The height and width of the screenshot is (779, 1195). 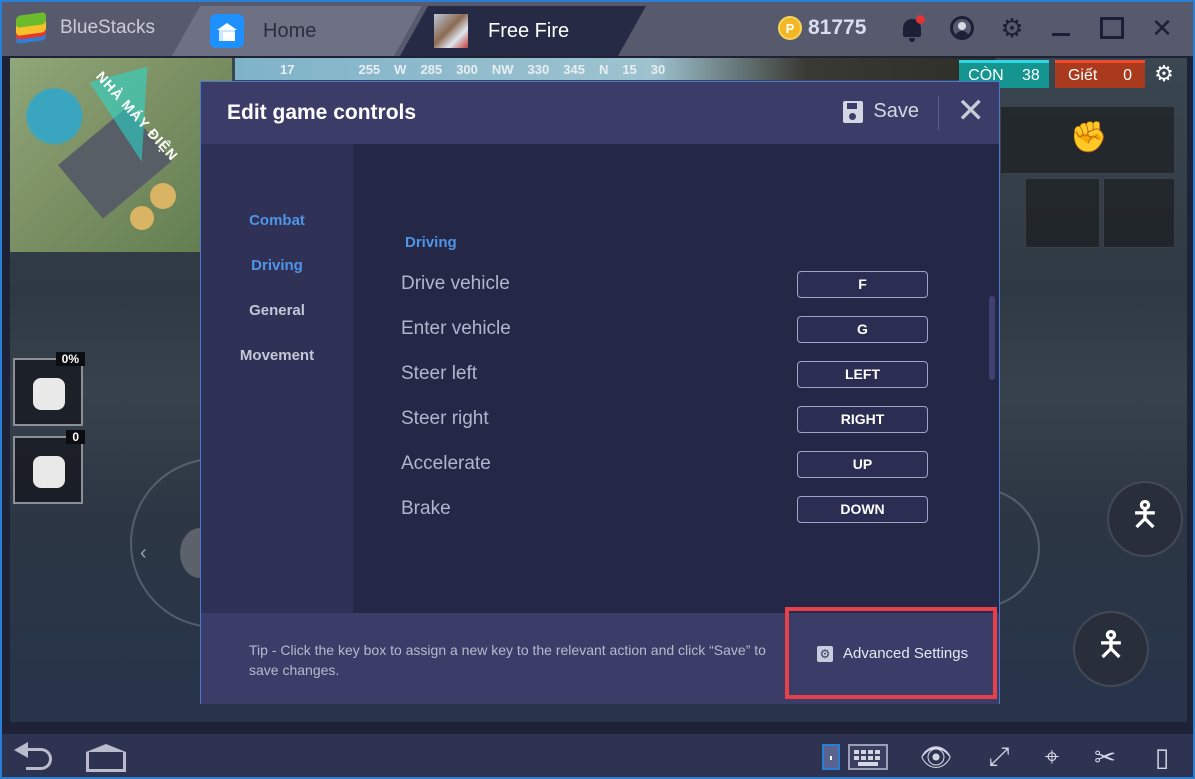 What do you see at coordinates (467, 69) in the screenshot?
I see `compass-tick: 300` at bounding box center [467, 69].